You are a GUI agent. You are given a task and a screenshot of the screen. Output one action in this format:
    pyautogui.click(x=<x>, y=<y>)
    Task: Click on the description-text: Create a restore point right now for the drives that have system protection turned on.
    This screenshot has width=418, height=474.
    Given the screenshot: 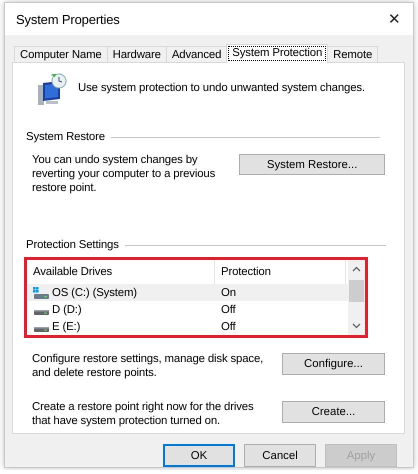 What is the action you would take?
    pyautogui.click(x=143, y=414)
    